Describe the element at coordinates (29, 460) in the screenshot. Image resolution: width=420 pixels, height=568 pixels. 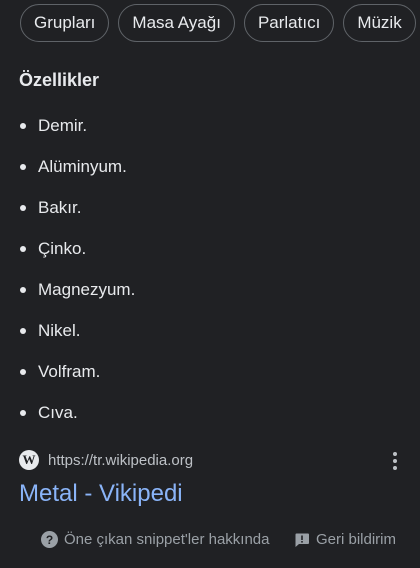
I see `wikipedia-favicon-icon: W` at that location.